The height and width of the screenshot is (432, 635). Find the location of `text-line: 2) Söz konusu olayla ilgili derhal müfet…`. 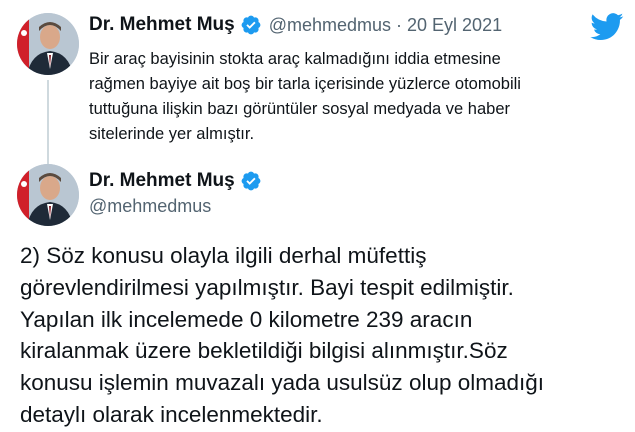

text-line: 2) Söz konusu olayla ilgili derhal müfet… is located at coordinates (223, 255).